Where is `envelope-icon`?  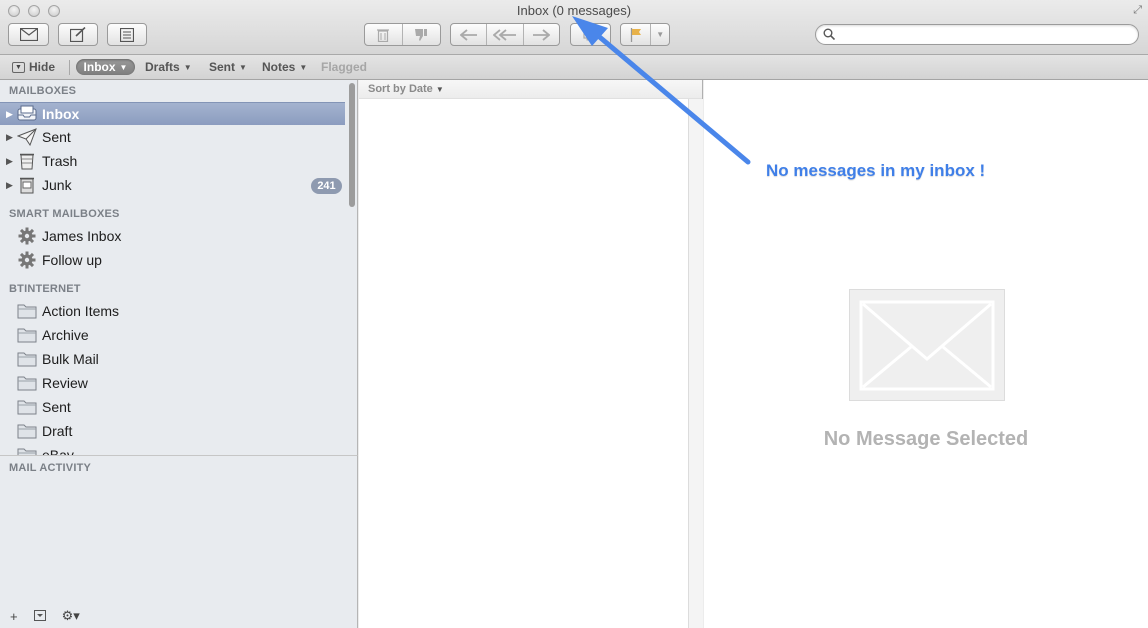 envelope-icon is located at coordinates (28, 34).